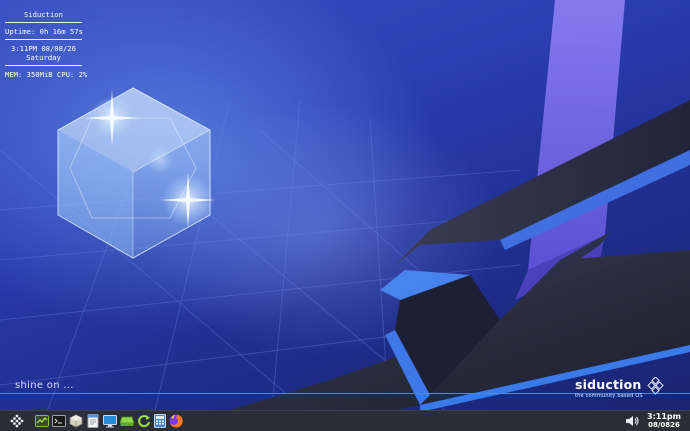 The width and height of the screenshot is (690, 431). I want to click on display-icon, so click(110, 421).